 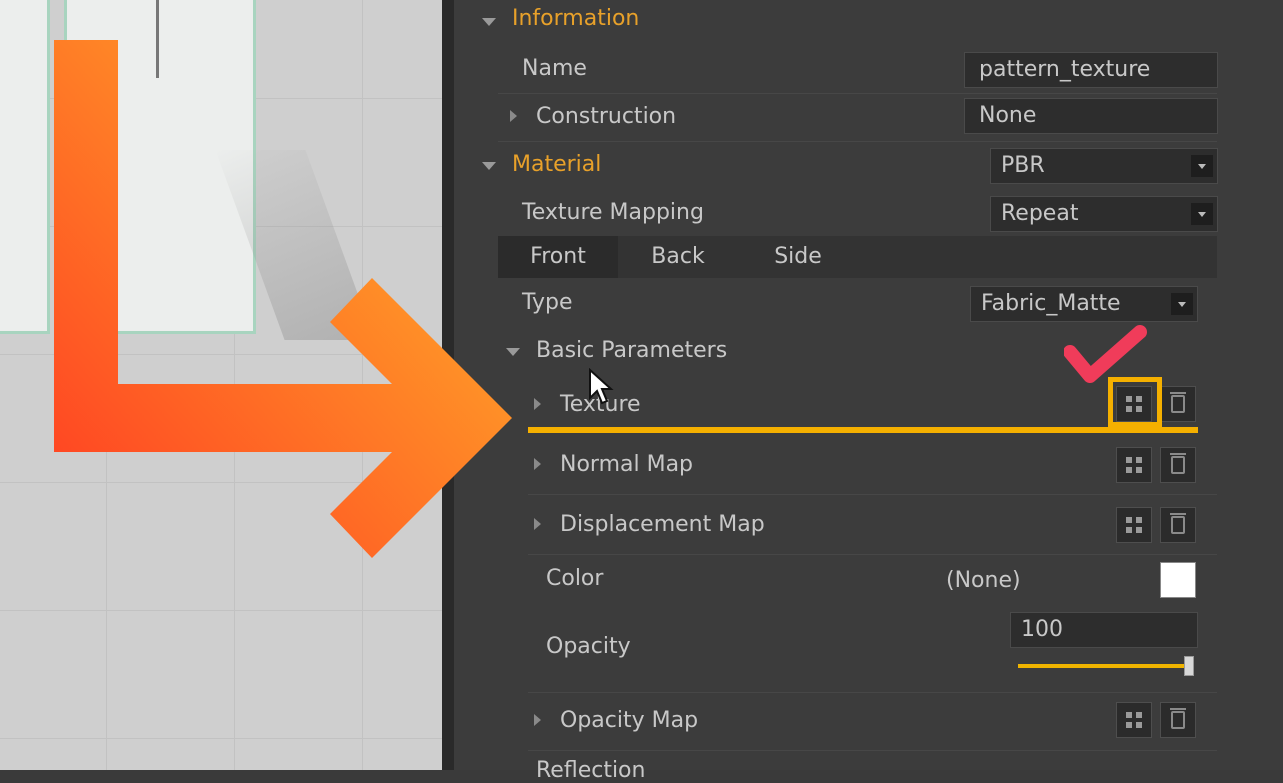 I want to click on displacement-map-delete-button, so click(x=1178, y=525).